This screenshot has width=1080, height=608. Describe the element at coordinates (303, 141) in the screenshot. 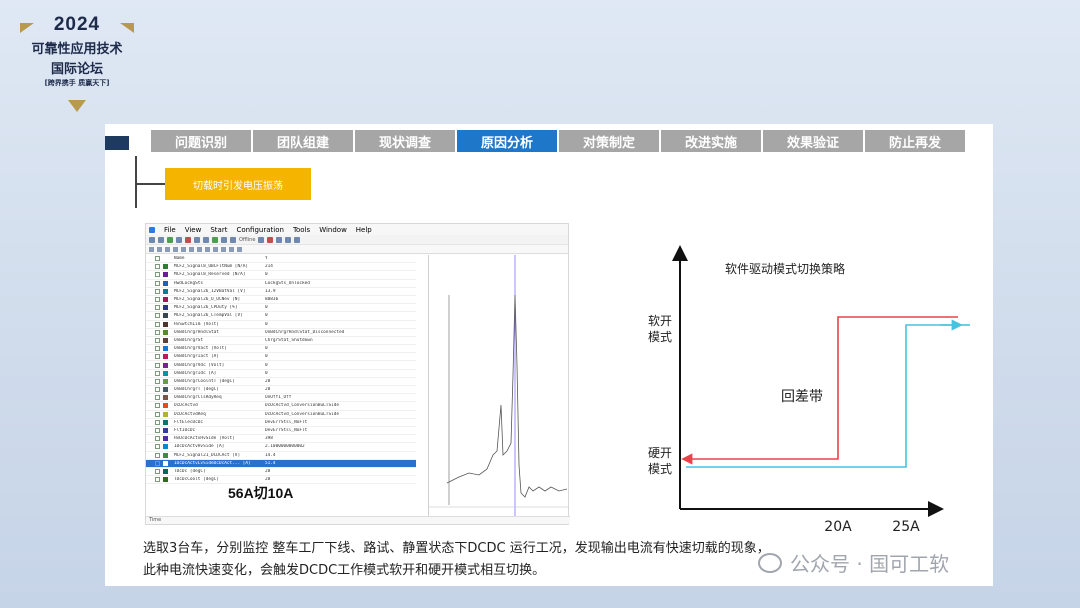

I see `tab-step-1: 团队组建` at that location.